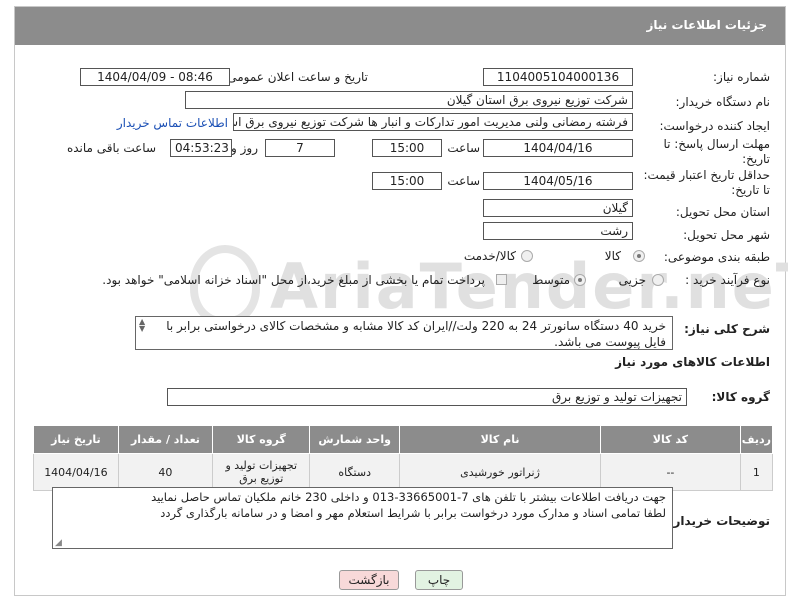  What do you see at coordinates (111, 148) in the screenshot?
I see `remaining-label: ساعت باقی مانده` at bounding box center [111, 148].